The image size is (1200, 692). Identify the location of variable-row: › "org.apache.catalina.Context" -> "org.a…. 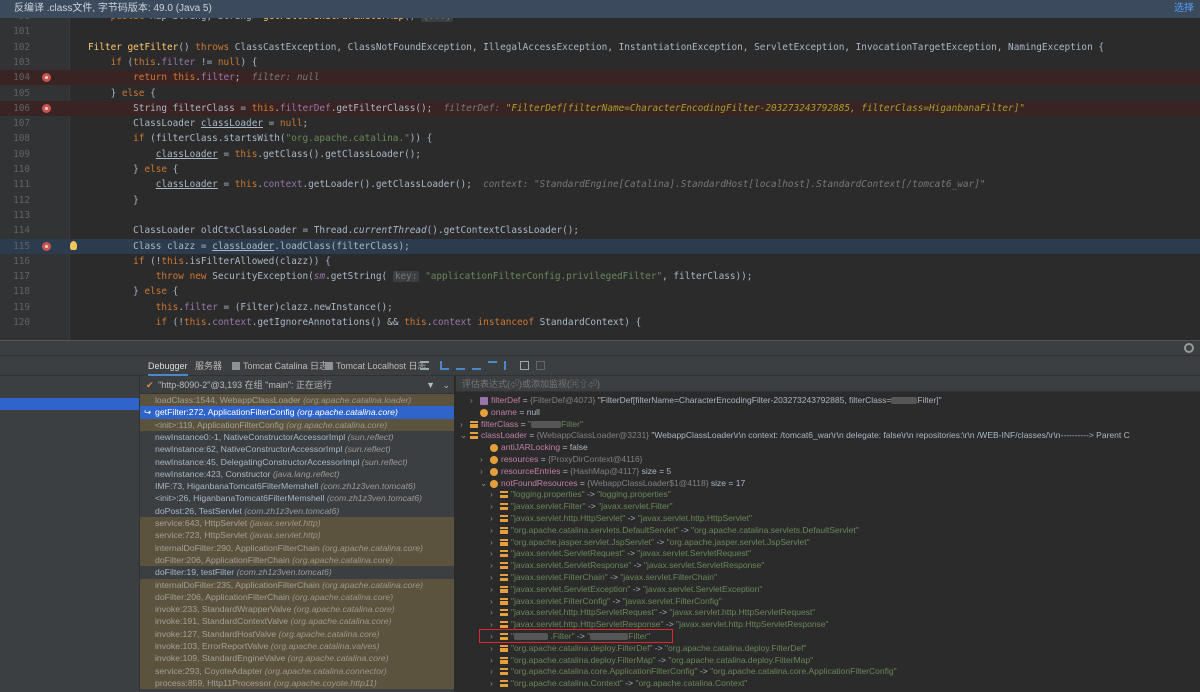
(828, 684).